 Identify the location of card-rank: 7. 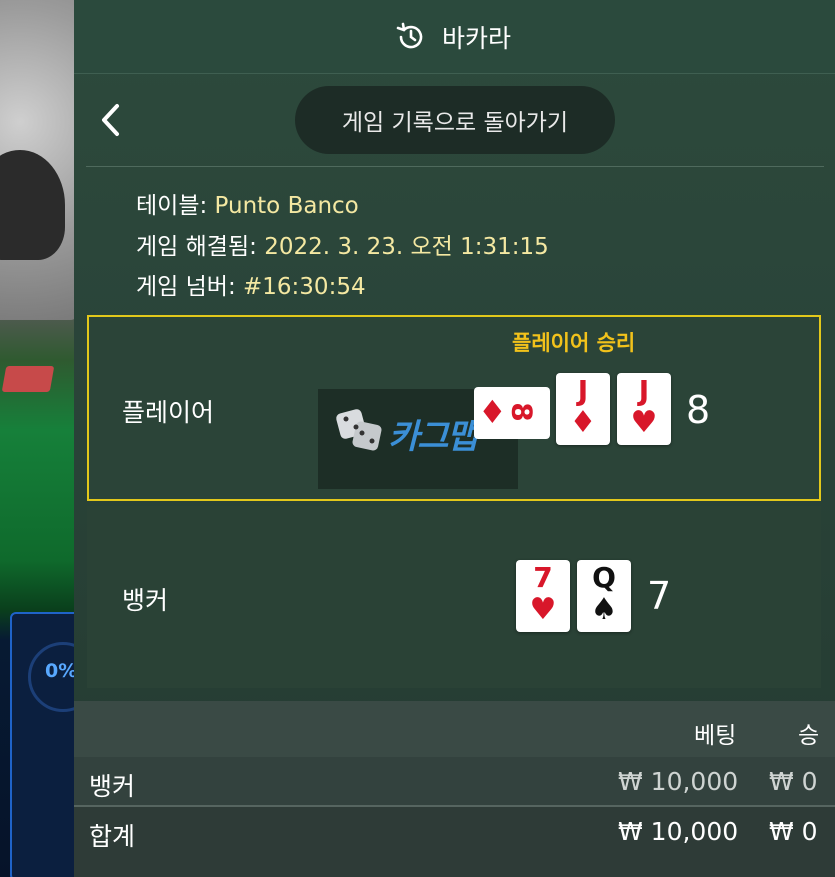
(543, 577).